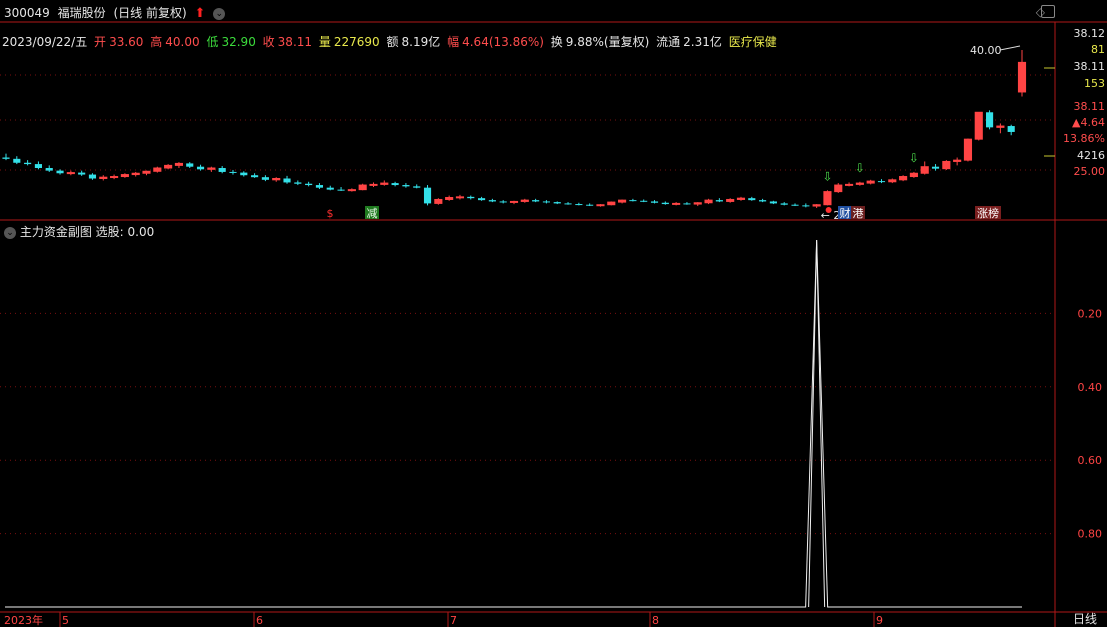 This screenshot has height=627, width=1107. Describe the element at coordinates (259, 620) in the screenshot. I see `x-axis-label: 6` at that location.